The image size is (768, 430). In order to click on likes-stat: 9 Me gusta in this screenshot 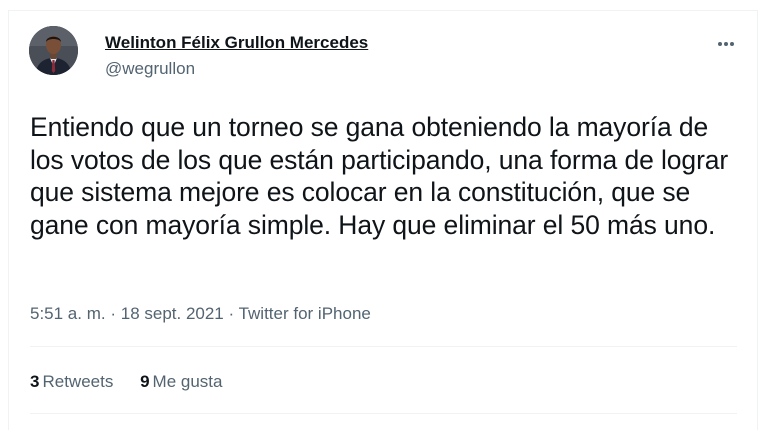, I will do `click(181, 382)`.